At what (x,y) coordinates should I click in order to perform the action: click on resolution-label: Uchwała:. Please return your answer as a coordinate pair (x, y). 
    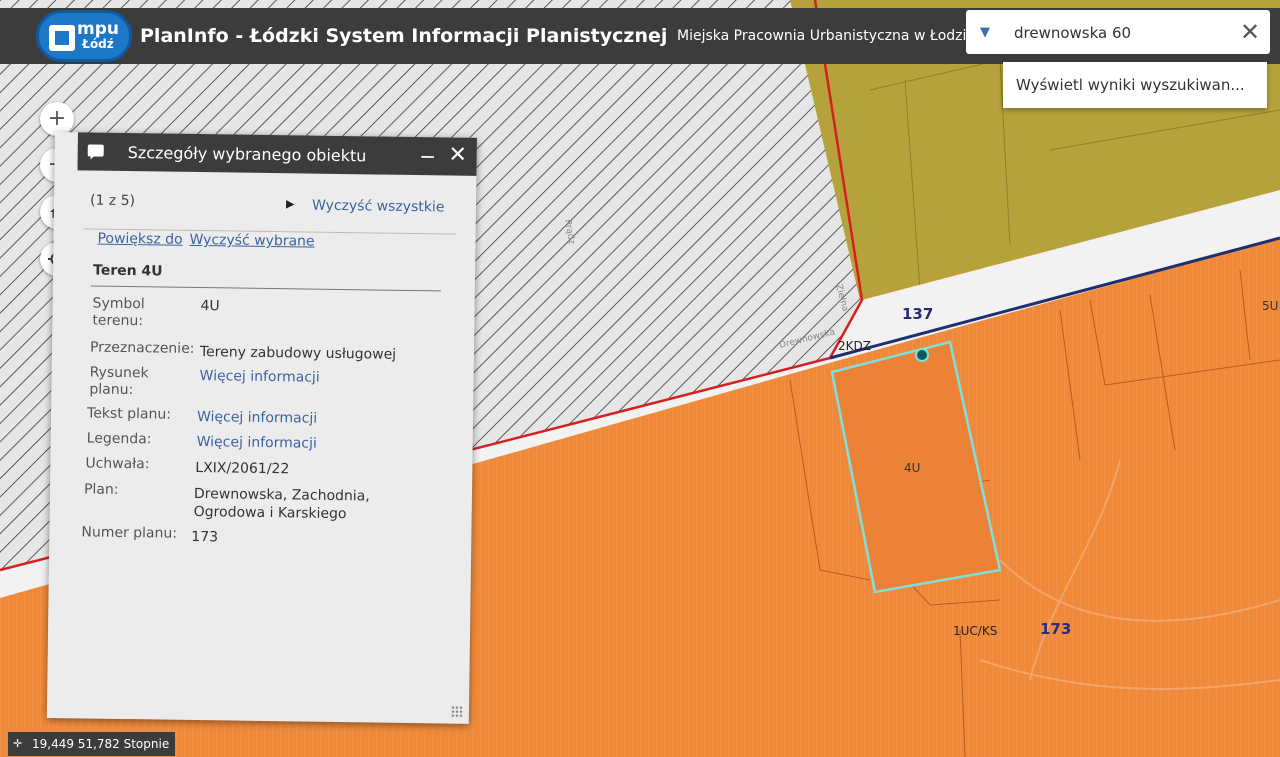
    Looking at the image, I should click on (117, 464).